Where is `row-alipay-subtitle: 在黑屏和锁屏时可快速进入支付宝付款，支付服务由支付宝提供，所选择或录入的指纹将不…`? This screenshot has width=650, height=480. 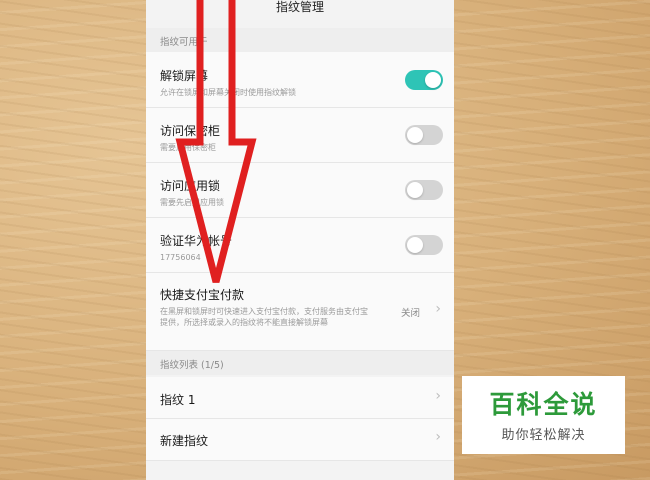 row-alipay-subtitle: 在黑屏和锁屏时可快速进入支付宝付款，支付服务由支付宝提供，所选择或录入的指纹将不… is located at coordinates (264, 317).